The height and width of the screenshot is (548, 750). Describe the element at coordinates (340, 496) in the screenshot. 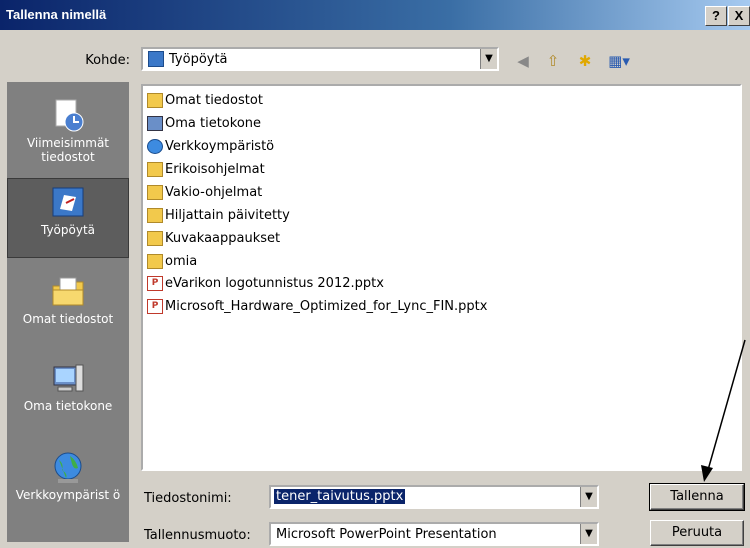

I see `filename-value: tener_taivutus.pptx` at that location.